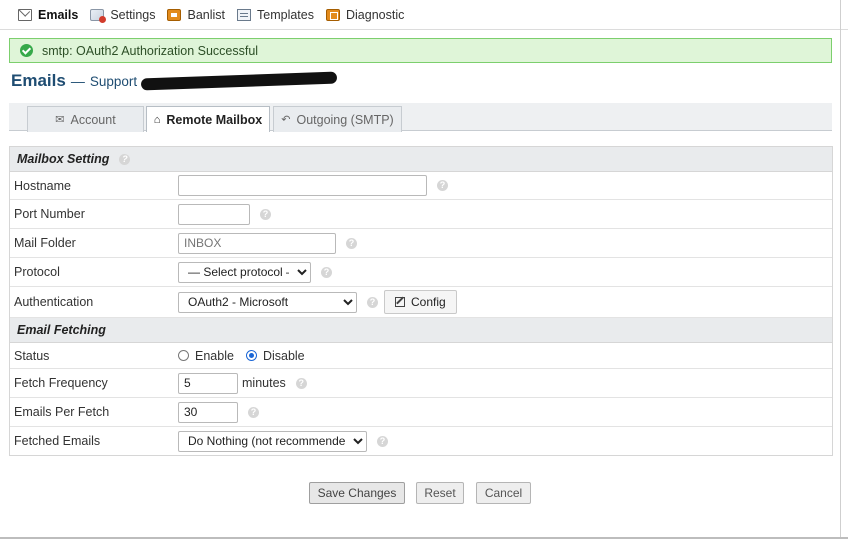 Image resolution: width=848 pixels, height=539 pixels. Describe the element at coordinates (267, 302) in the screenshot. I see `authentication-select: OAuth2 - Microsoft` at that location.